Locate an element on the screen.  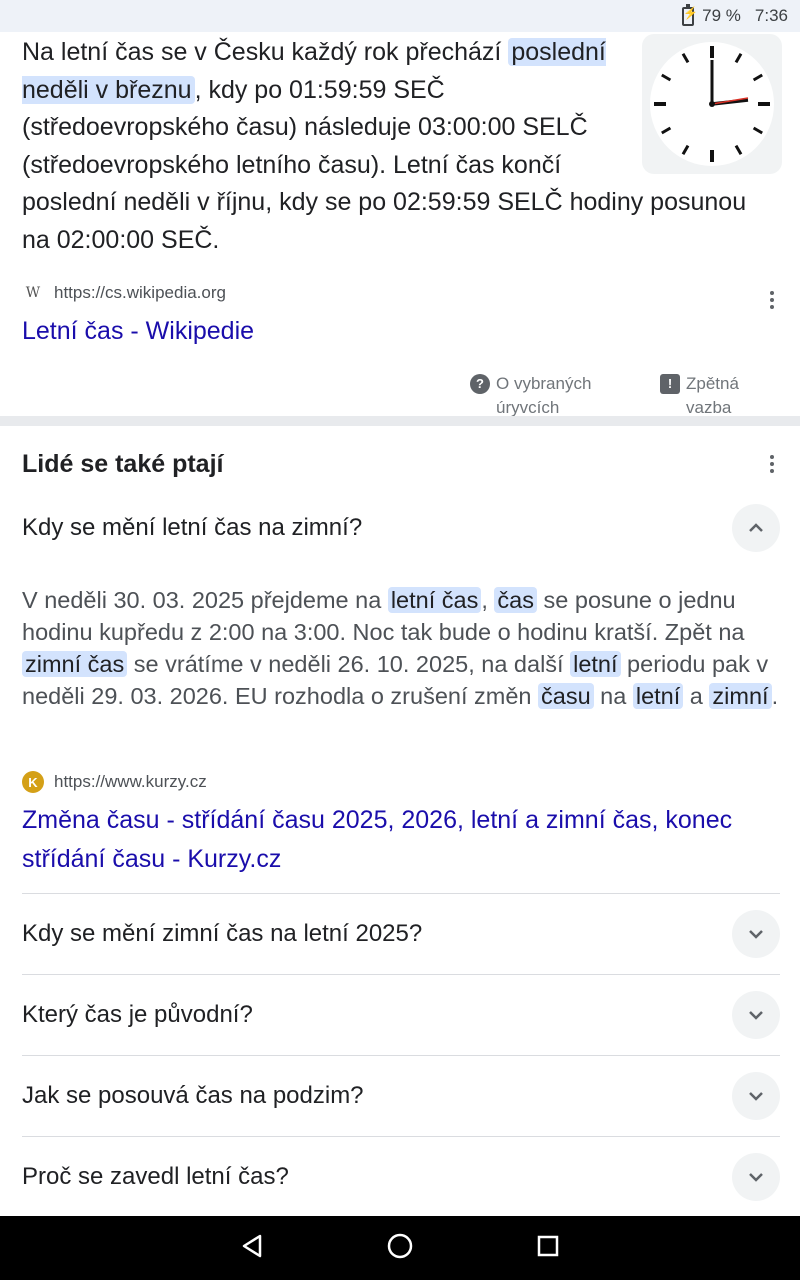
answer-text: a is located at coordinates (696, 696).